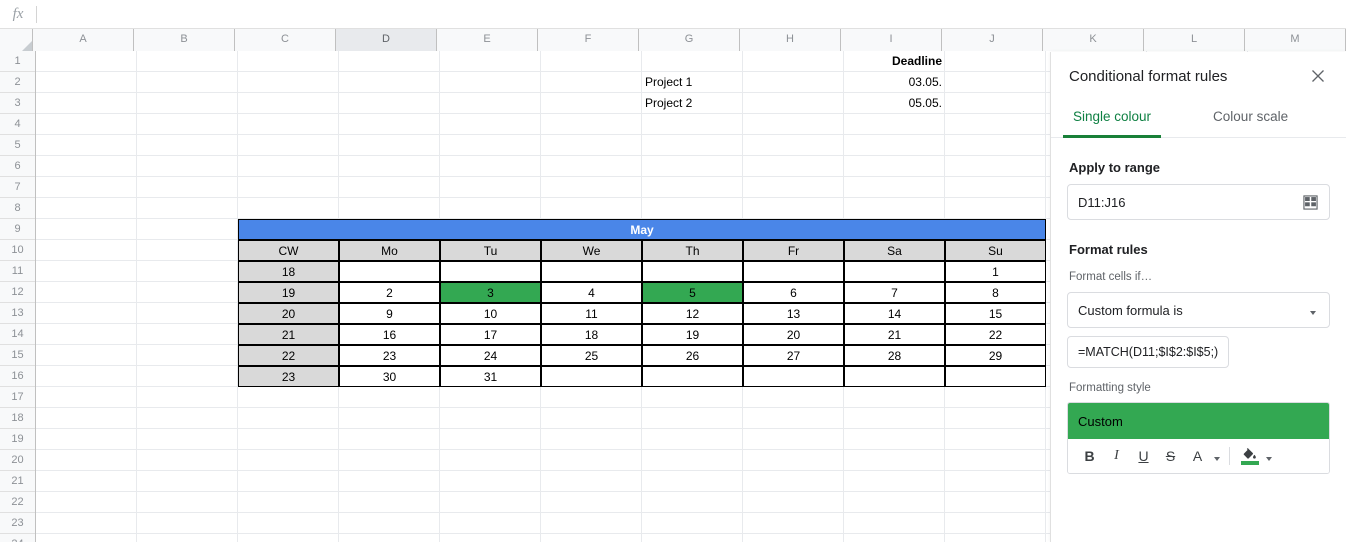 The width and height of the screenshot is (1346, 542). What do you see at coordinates (17, 538) in the screenshot?
I see `row-header-24: 24` at bounding box center [17, 538].